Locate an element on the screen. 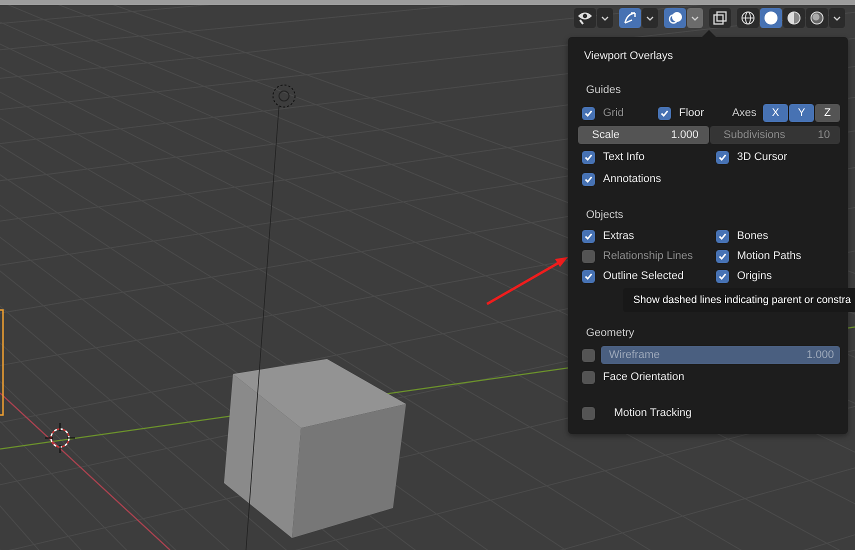 The image size is (855, 550). overlays-toggle-button is located at coordinates (675, 18).